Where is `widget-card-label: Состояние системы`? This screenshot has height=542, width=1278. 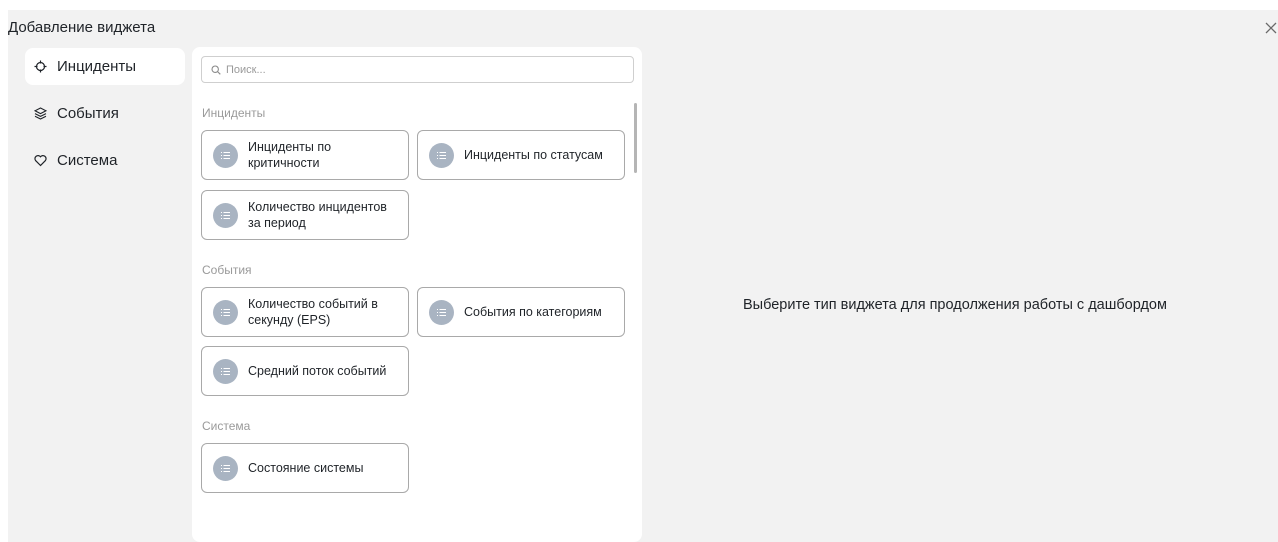
widget-card-label: Состояние системы is located at coordinates (306, 468).